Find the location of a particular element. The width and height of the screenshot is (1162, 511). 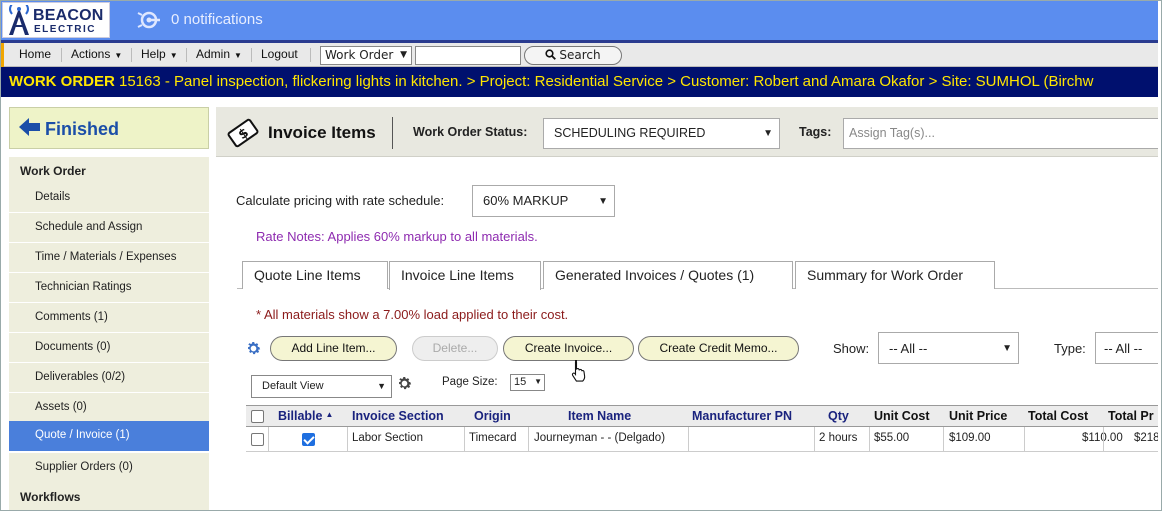

page-title: Invoice Items is located at coordinates (322, 132).